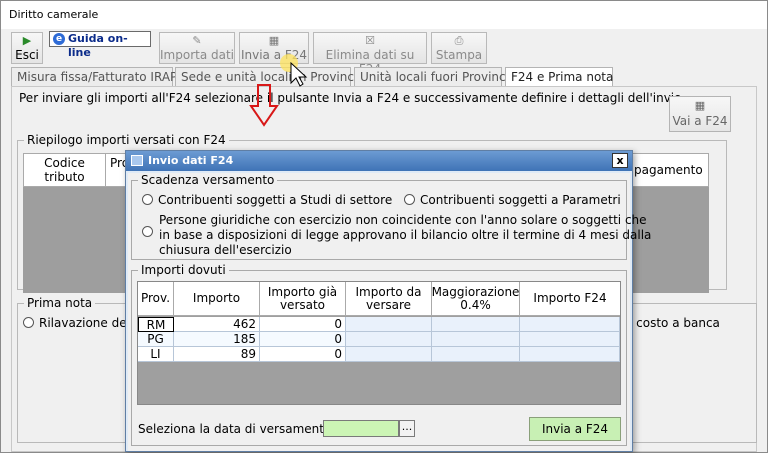  Describe the element at coordinates (559, 77) in the screenshot. I see `tab-f24-prima-nota: F24 e Prima nota` at that location.